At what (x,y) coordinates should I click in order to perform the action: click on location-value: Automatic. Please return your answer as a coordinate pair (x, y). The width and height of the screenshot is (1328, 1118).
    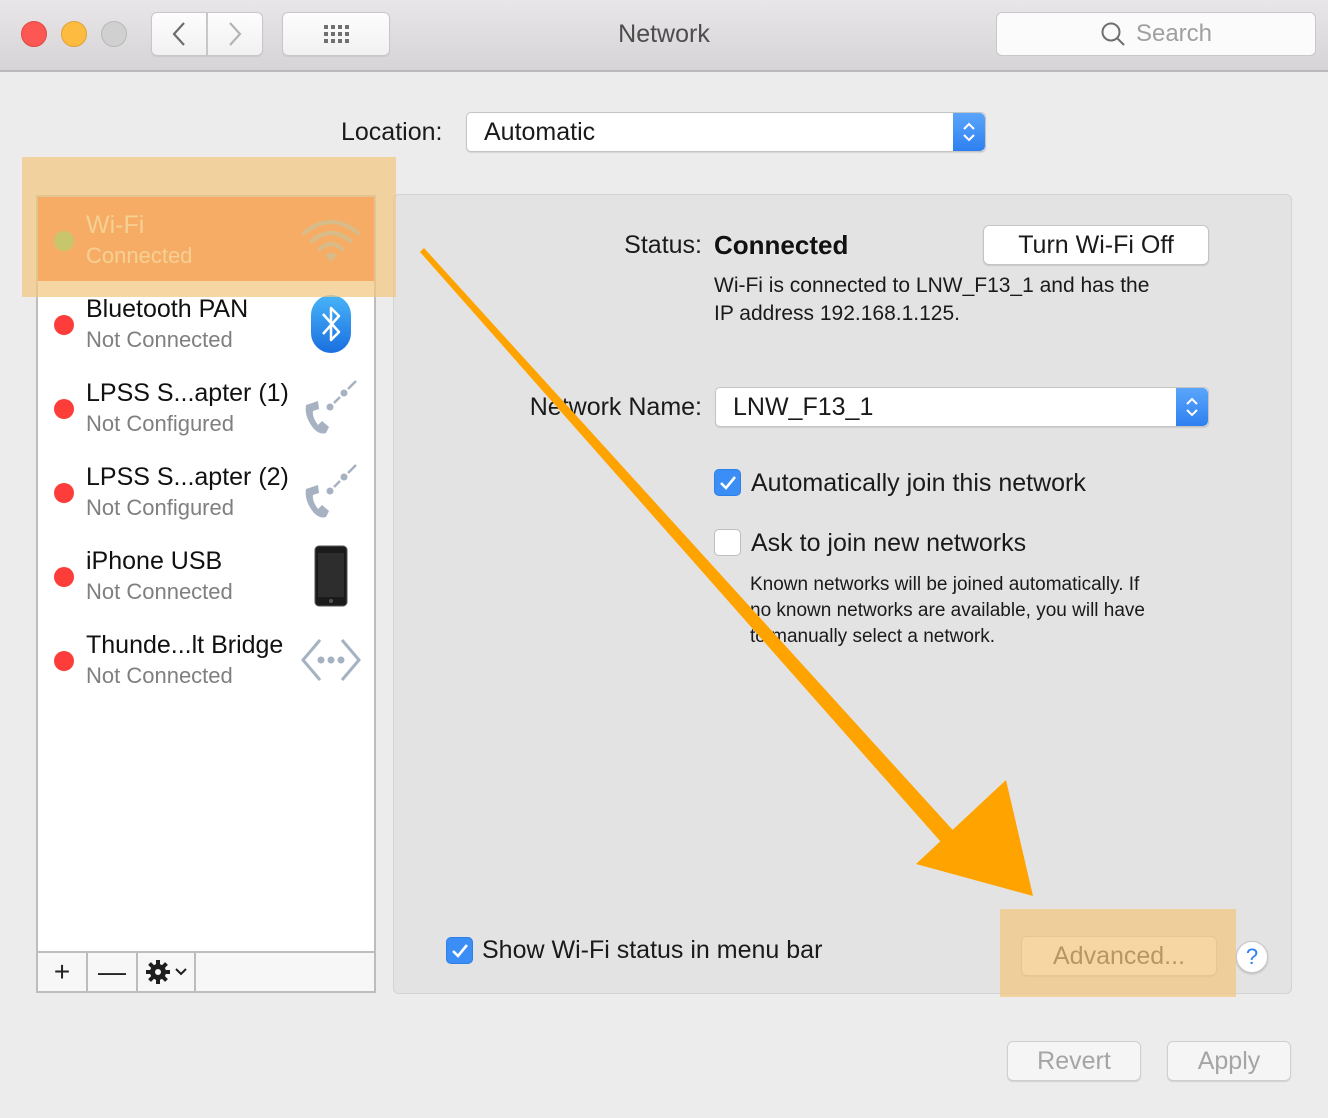
    Looking at the image, I should click on (540, 131).